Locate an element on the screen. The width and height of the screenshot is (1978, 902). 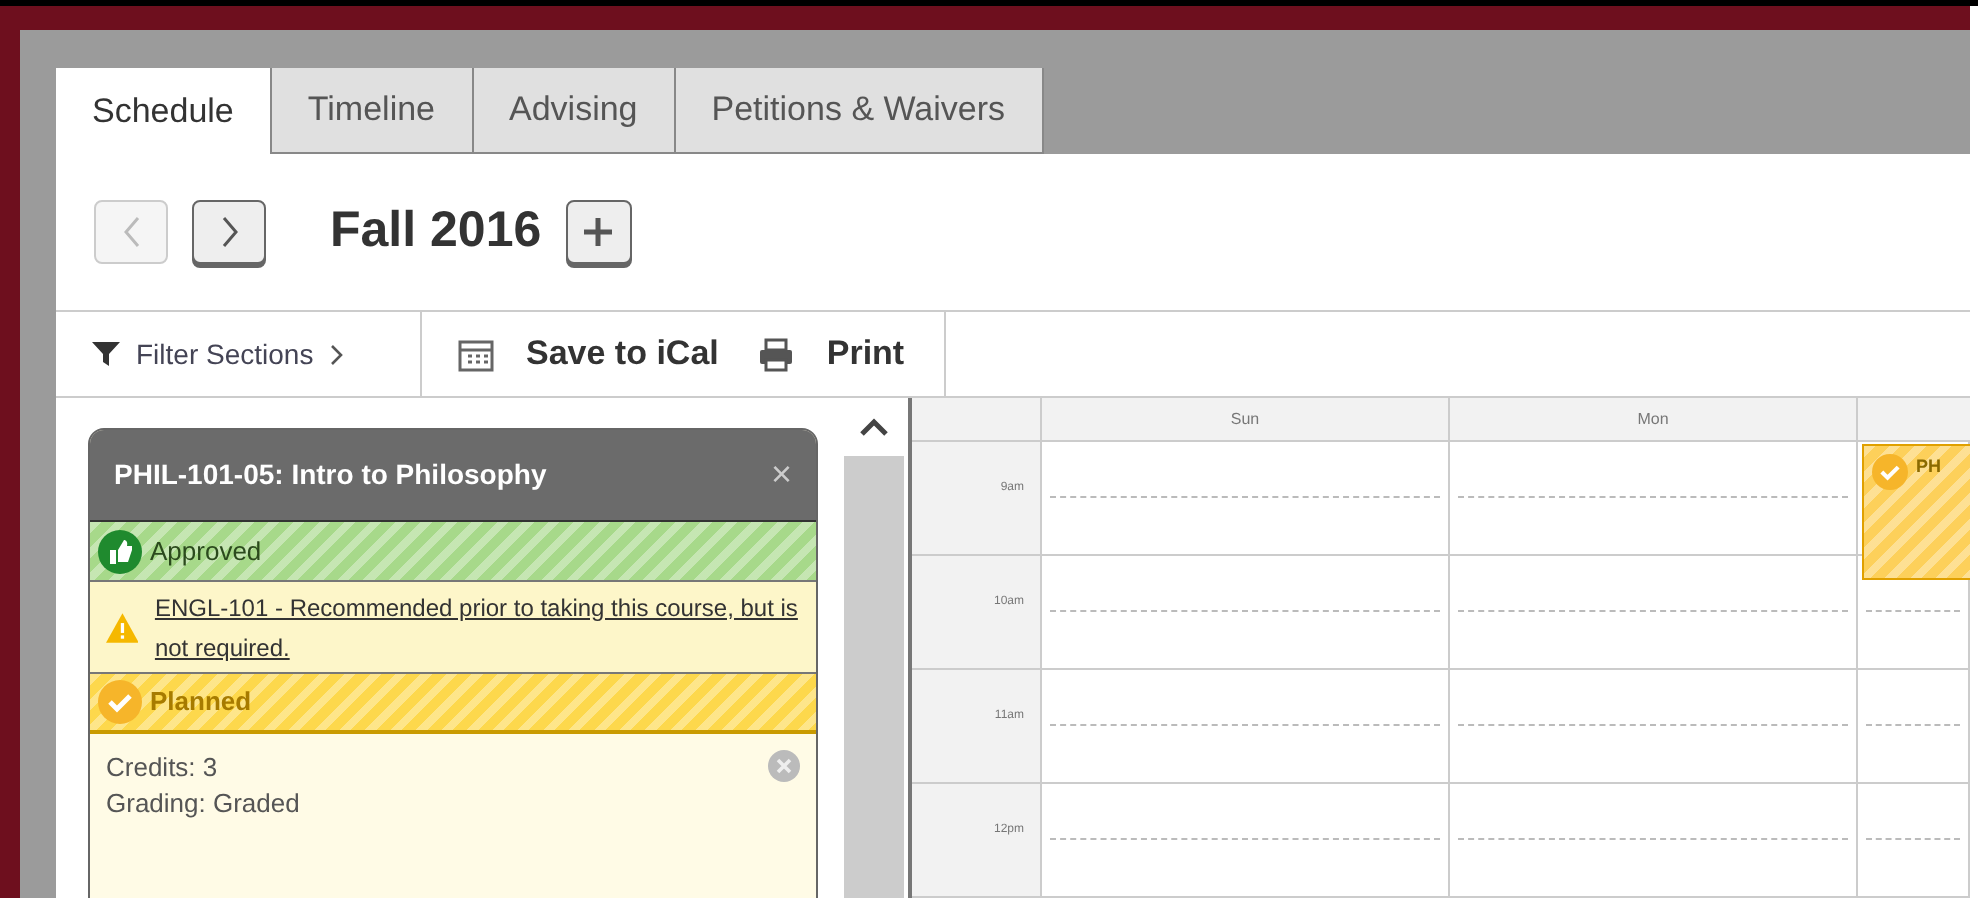
thumbs-up-icon is located at coordinates (120, 551).